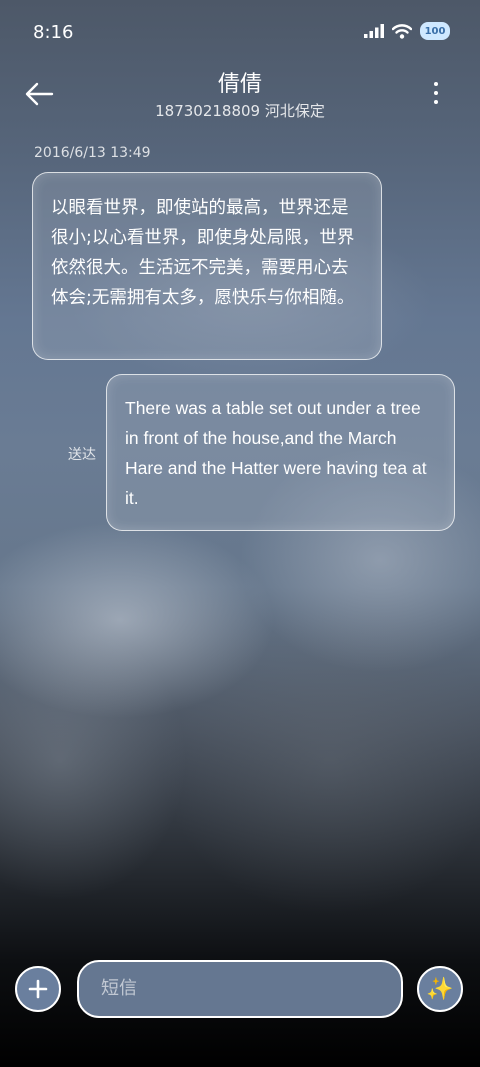 The width and height of the screenshot is (480, 1067). Describe the element at coordinates (240, 111) in the screenshot. I see `contact-number-location: 18730218809 河北保定` at that location.